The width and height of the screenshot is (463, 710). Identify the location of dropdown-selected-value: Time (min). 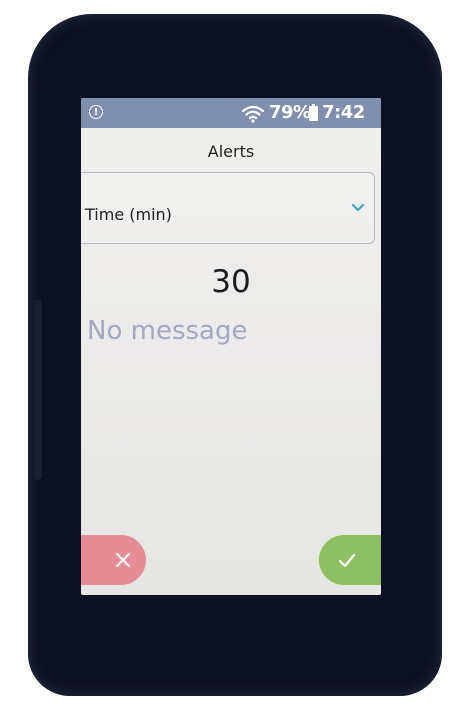
(128, 214).